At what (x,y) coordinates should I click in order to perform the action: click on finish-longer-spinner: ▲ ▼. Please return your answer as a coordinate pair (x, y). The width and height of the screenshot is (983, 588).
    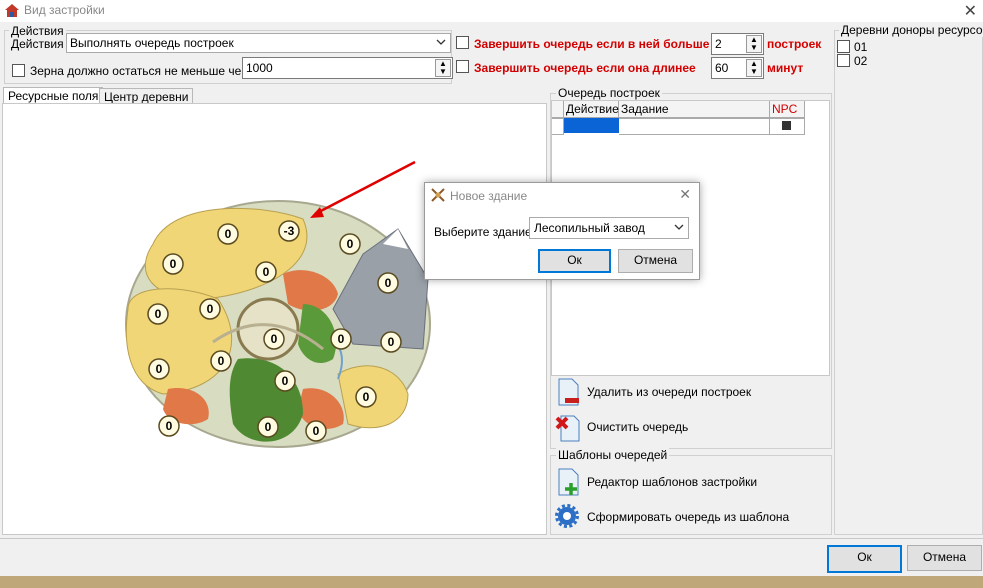
    Looking at the image, I should click on (754, 68).